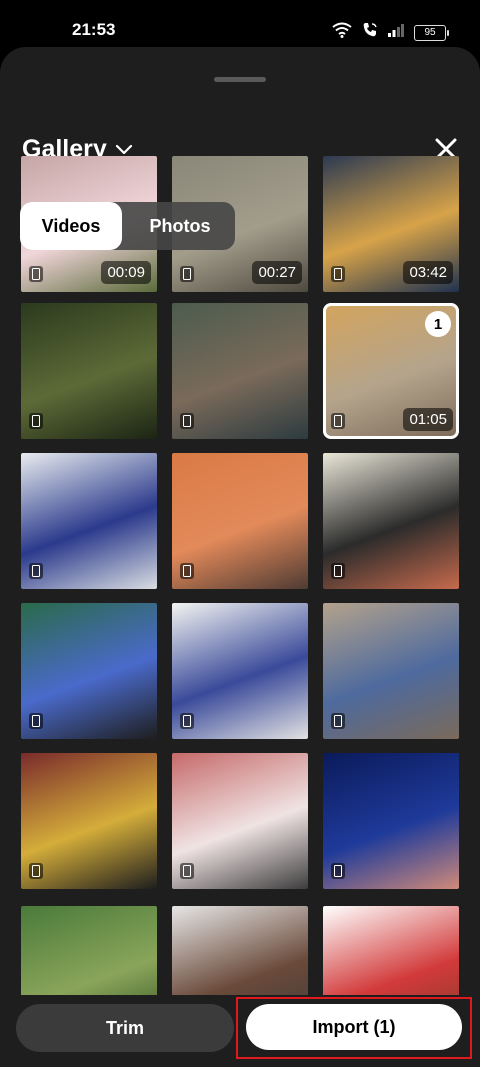 The width and height of the screenshot is (480, 1067). What do you see at coordinates (240, 79) in the screenshot?
I see `drag-handle` at bounding box center [240, 79].